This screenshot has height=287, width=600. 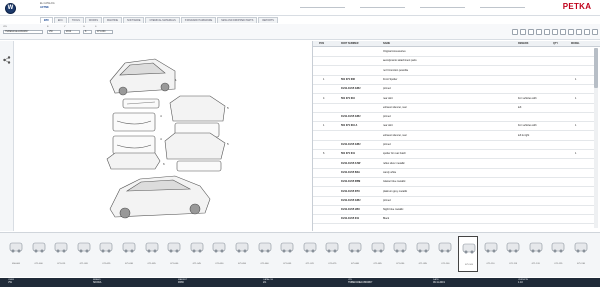 I want to click on illustration-thumbnail: 071-025, so click(x=106, y=254).